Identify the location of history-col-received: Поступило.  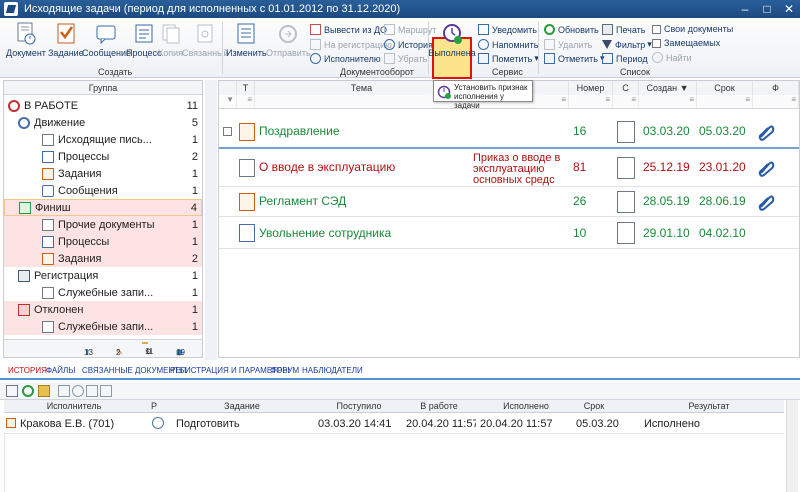
(359, 406).